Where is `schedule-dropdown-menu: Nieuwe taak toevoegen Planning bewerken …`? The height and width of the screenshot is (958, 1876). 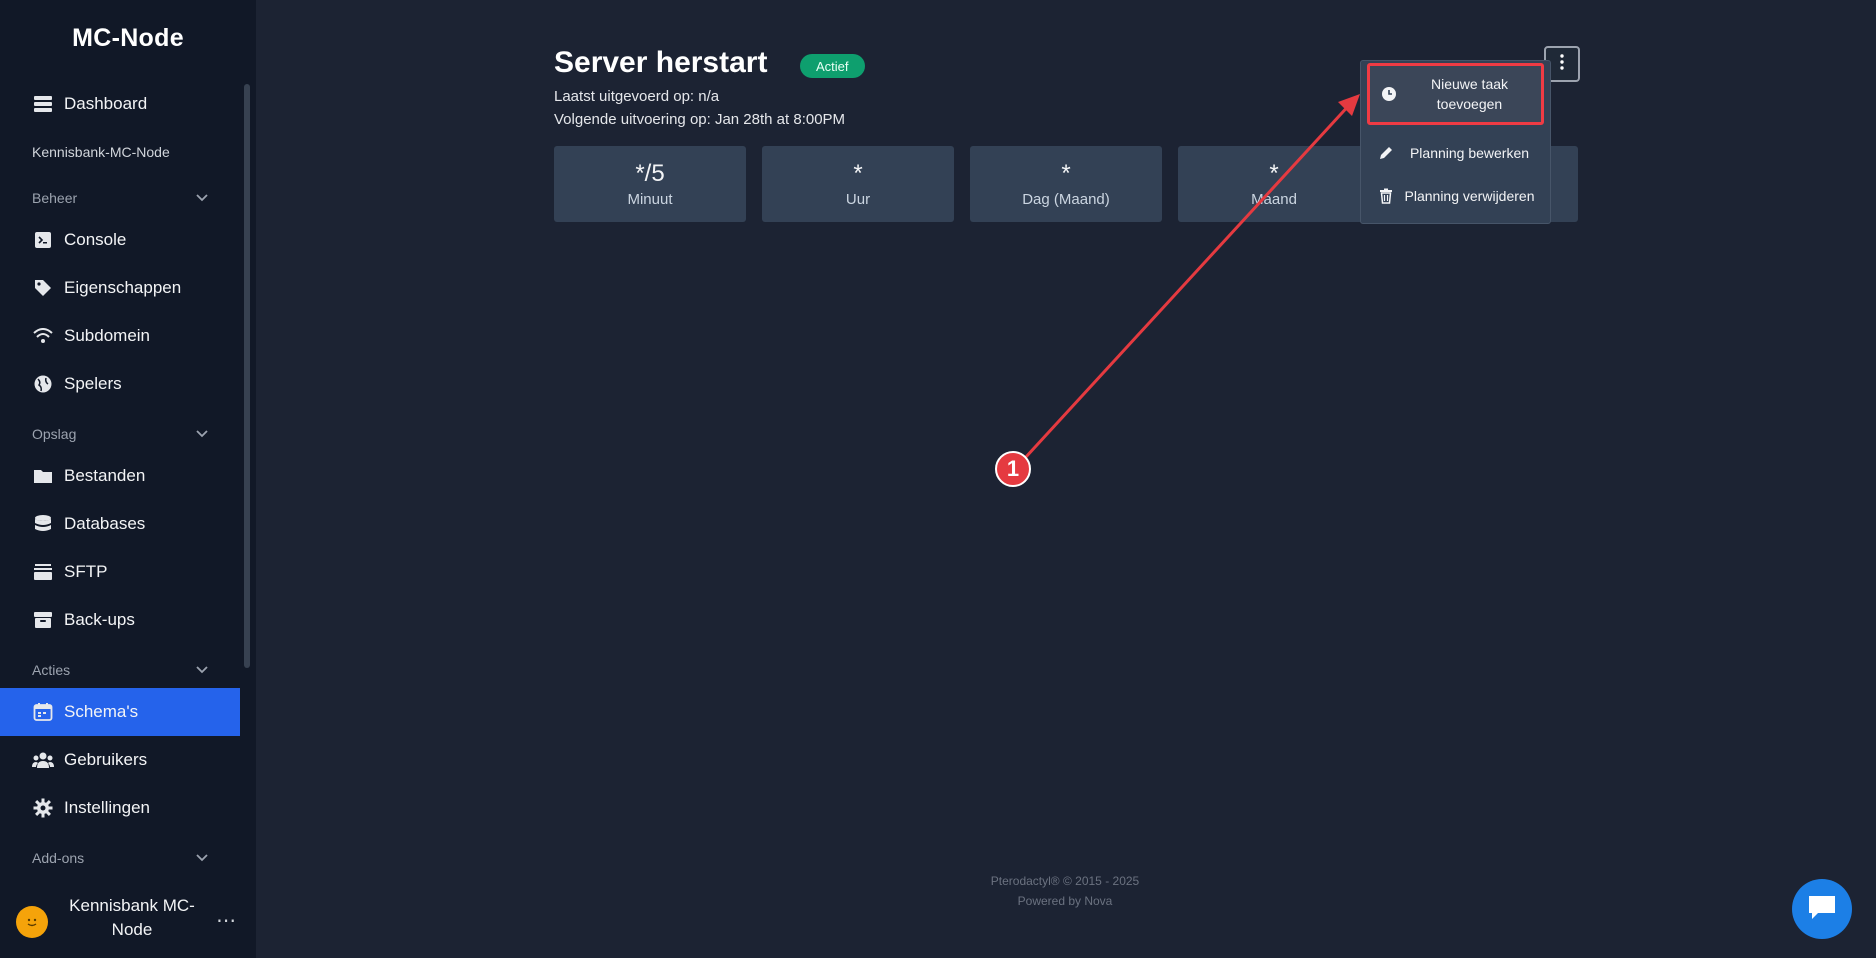 schedule-dropdown-menu: Nieuwe taak toevoegen Planning bewerken … is located at coordinates (1455, 142).